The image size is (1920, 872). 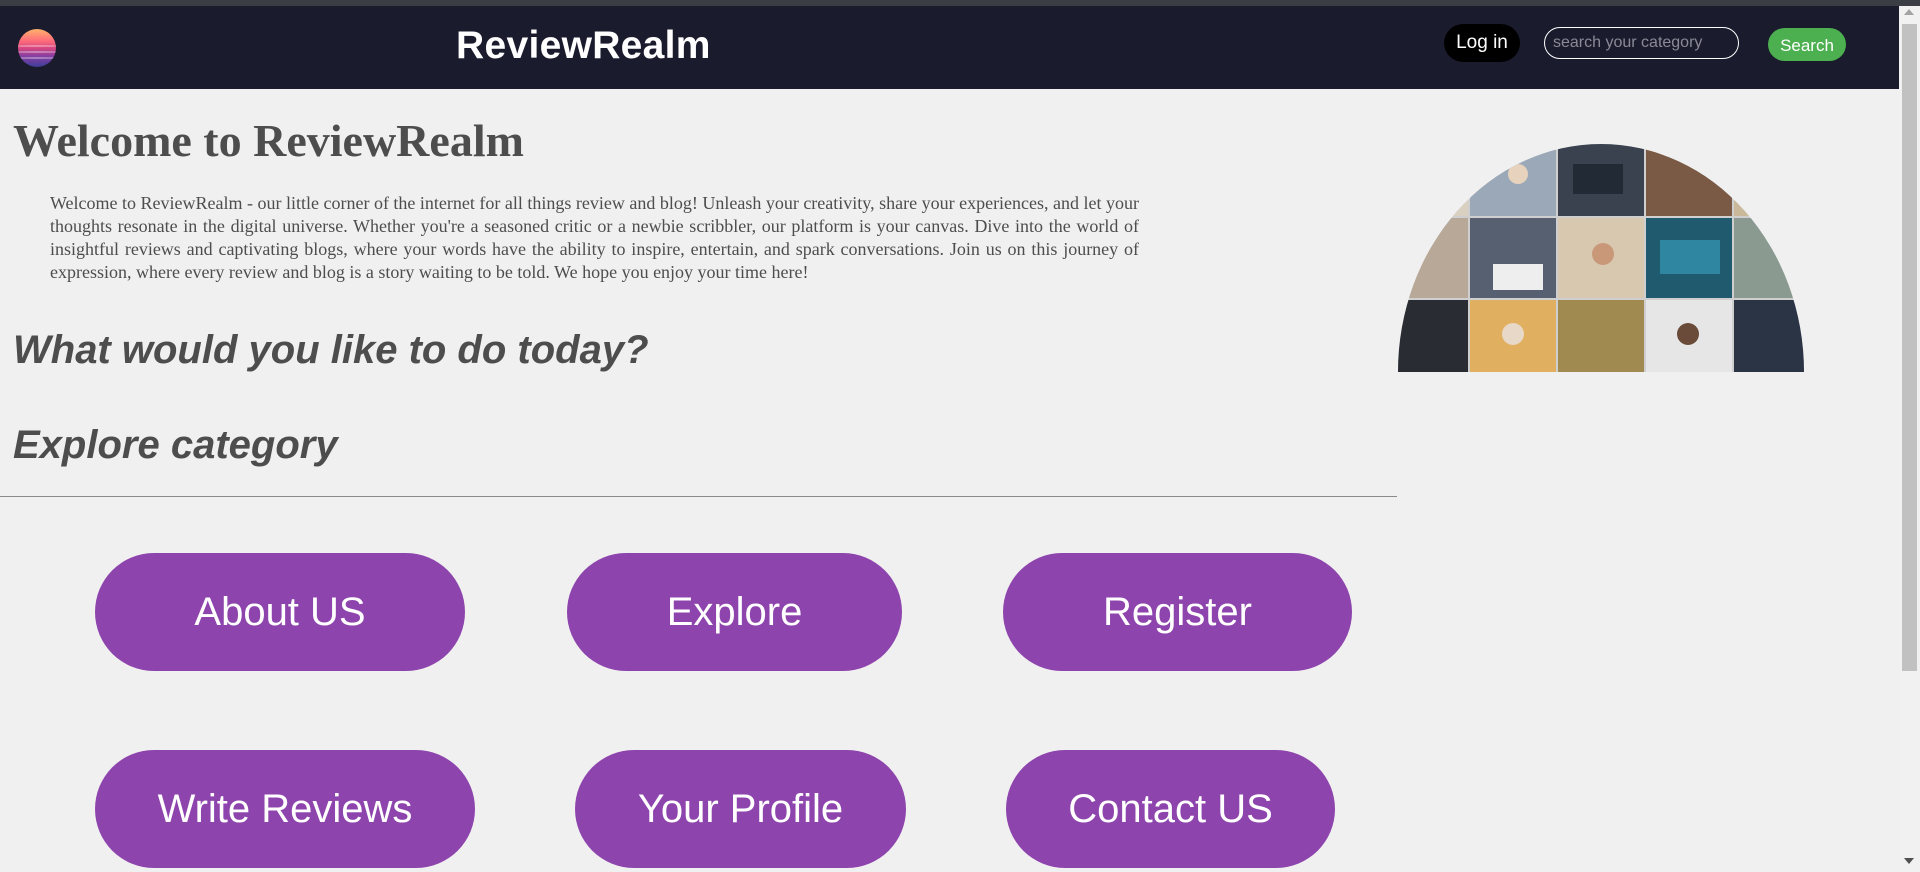 I want to click on search-button: Search, so click(x=1807, y=44).